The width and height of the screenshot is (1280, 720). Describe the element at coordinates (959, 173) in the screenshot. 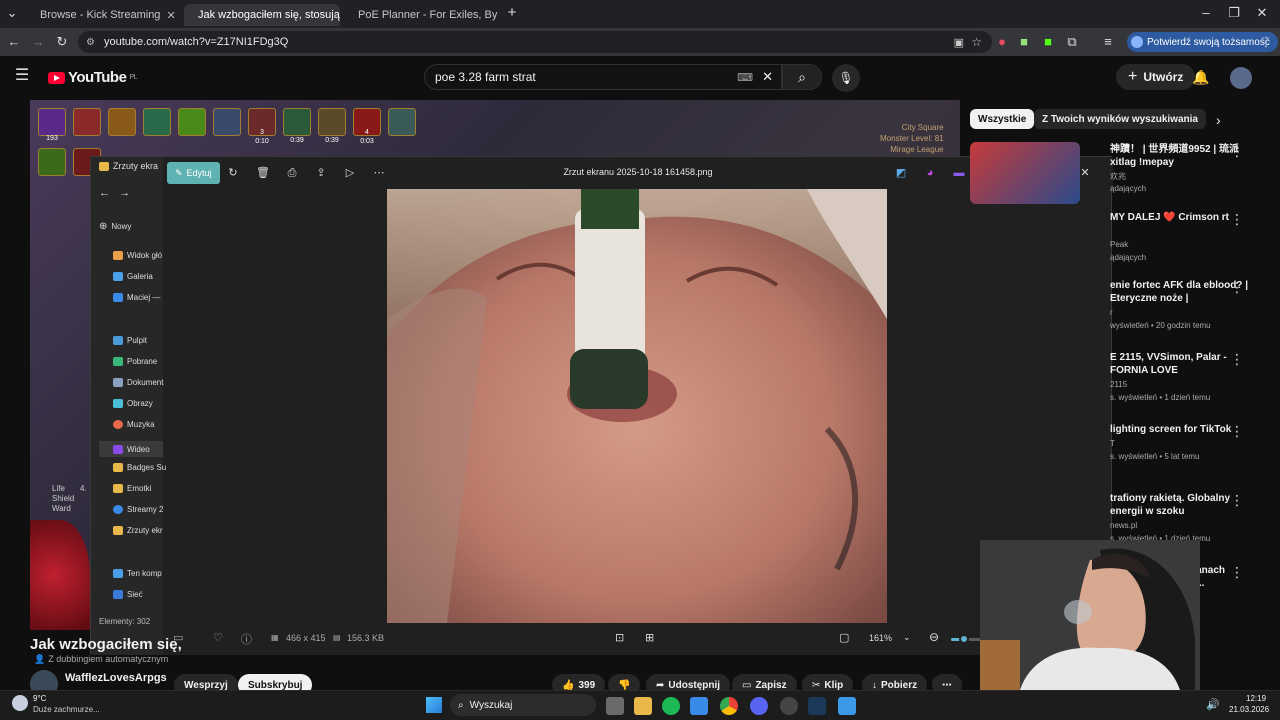

I see `clipchamp-icon: ▬` at that location.